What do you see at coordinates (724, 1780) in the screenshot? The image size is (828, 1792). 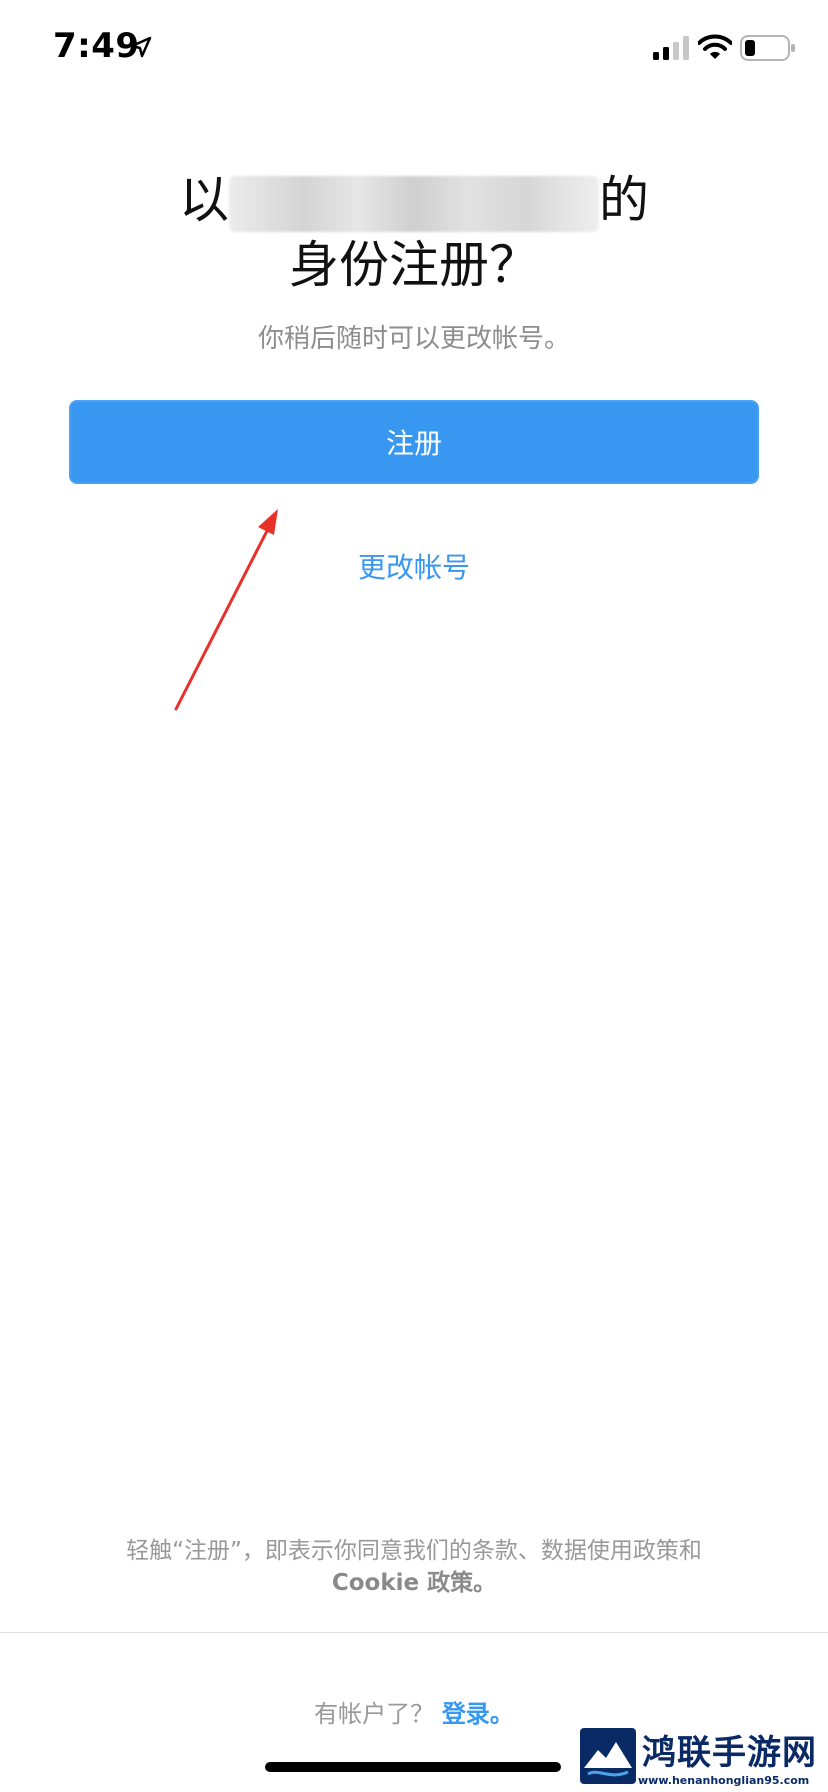 I see `watermark-url: www.henanhonglian95.com` at bounding box center [724, 1780].